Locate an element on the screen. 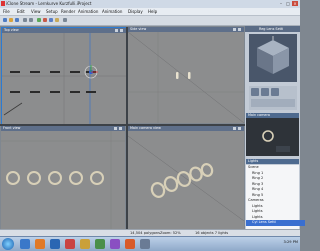 Image resolution: width=320 pixels, height=251 pixels. top-view-canvas is located at coordinates (64, 78).